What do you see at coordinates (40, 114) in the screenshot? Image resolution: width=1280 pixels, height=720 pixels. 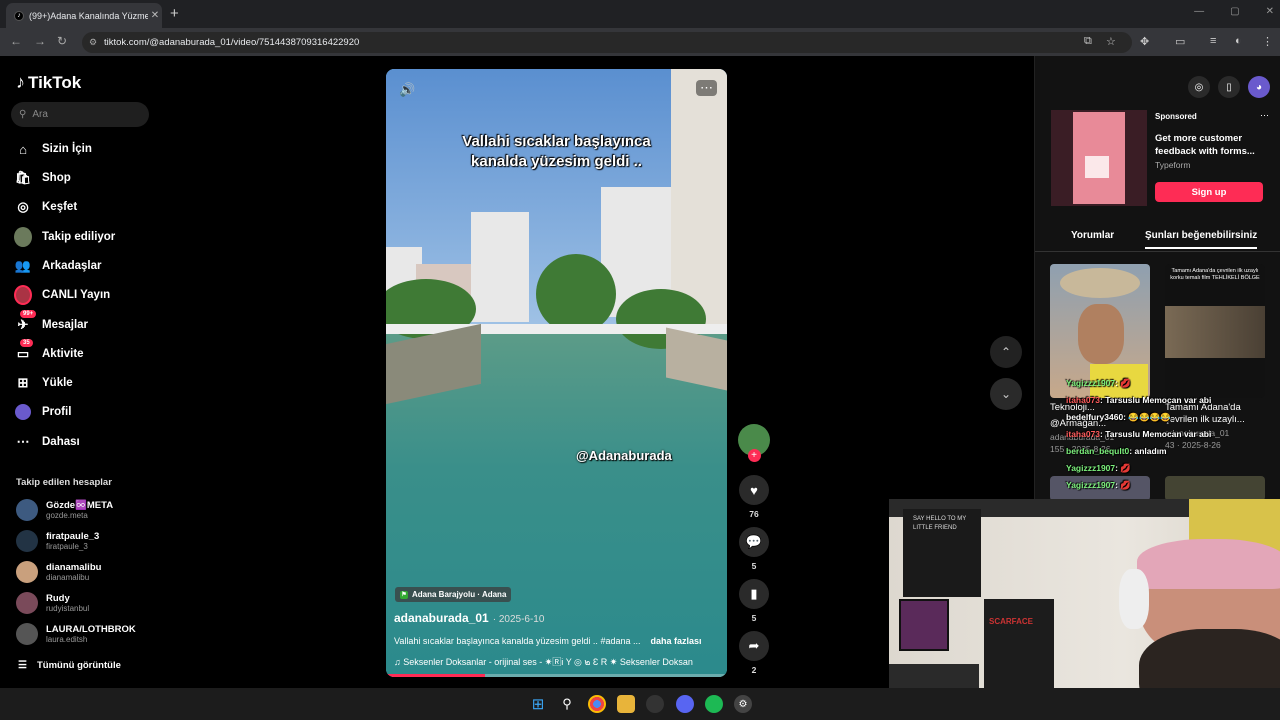 I see `search-placeholder: Ara` at bounding box center [40, 114].